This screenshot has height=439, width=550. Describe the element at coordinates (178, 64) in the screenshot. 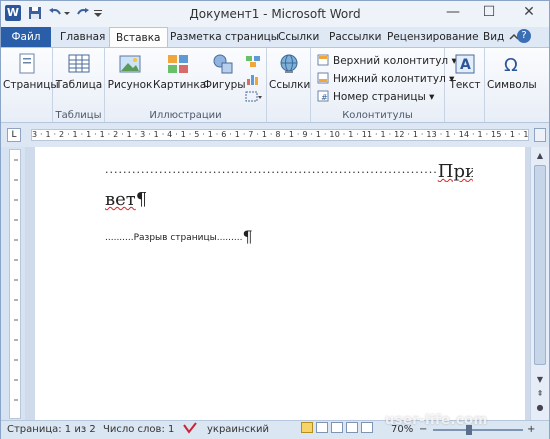

I see `clipart-icon` at that location.